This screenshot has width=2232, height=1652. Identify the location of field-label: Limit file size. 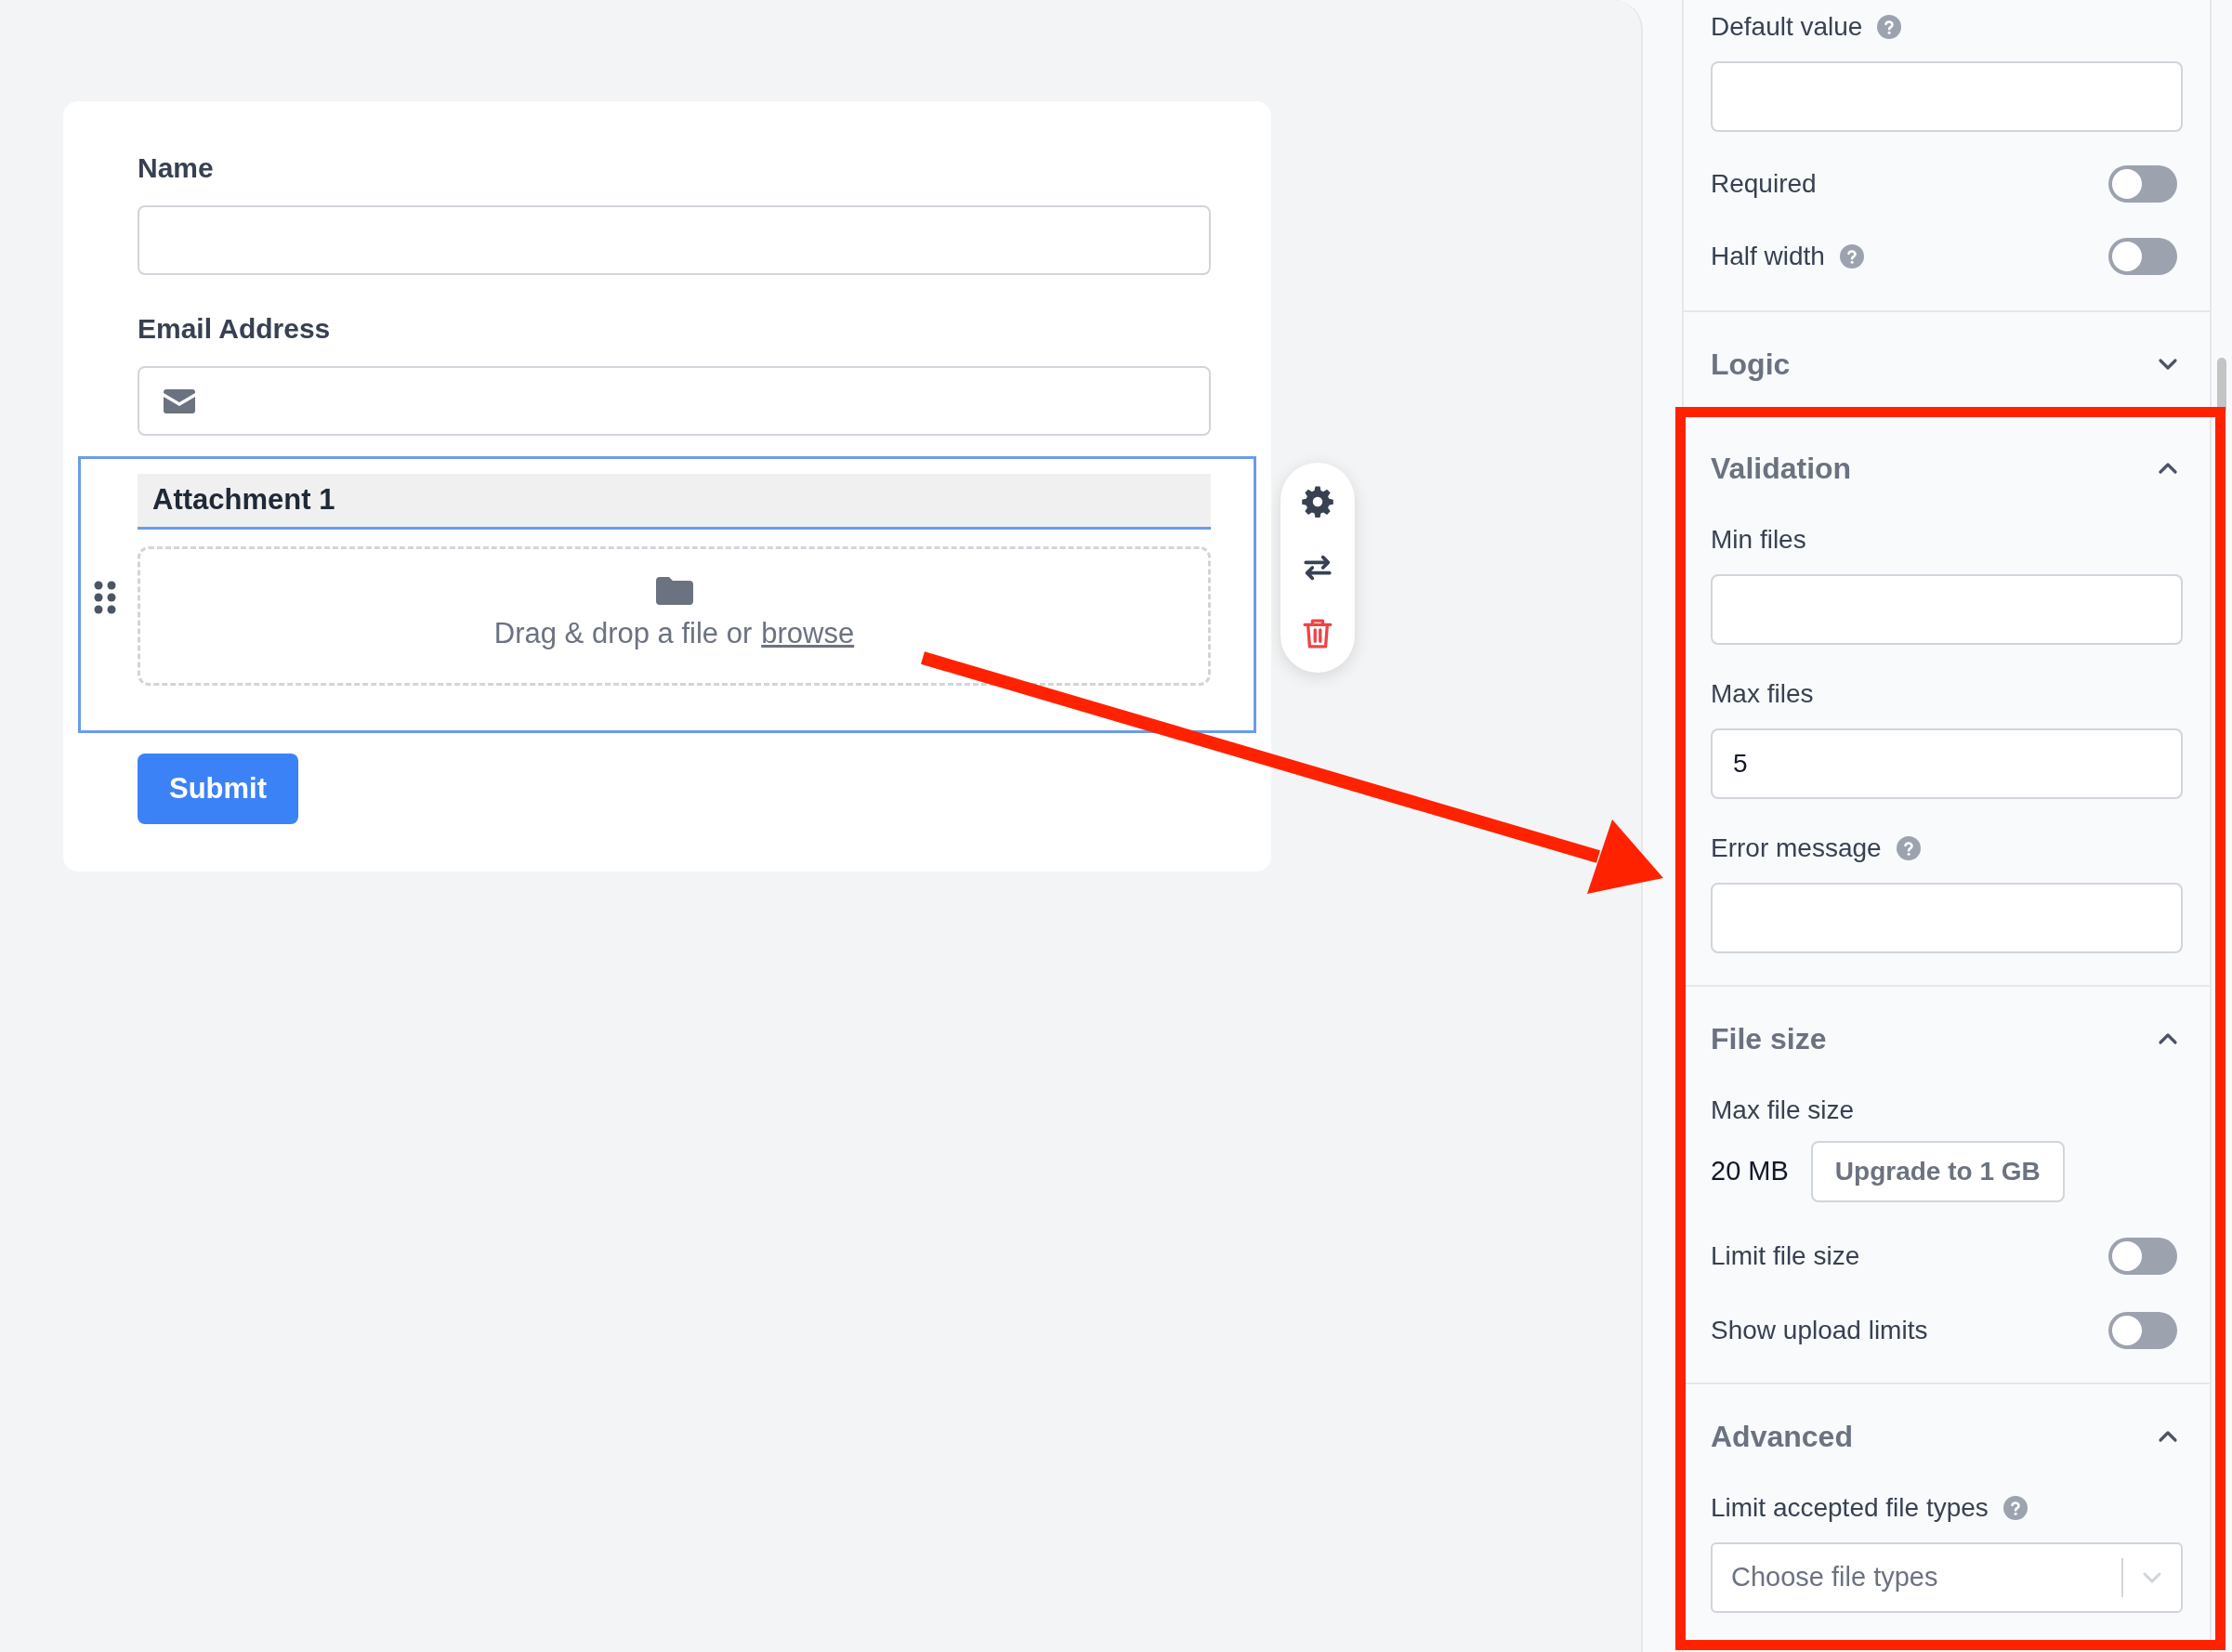
(1785, 1256).